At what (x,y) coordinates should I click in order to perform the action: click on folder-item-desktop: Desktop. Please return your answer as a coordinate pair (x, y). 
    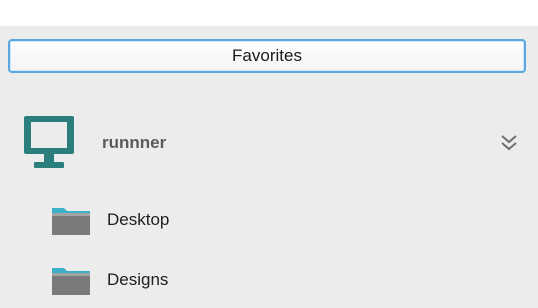
    Looking at the image, I should click on (269, 220).